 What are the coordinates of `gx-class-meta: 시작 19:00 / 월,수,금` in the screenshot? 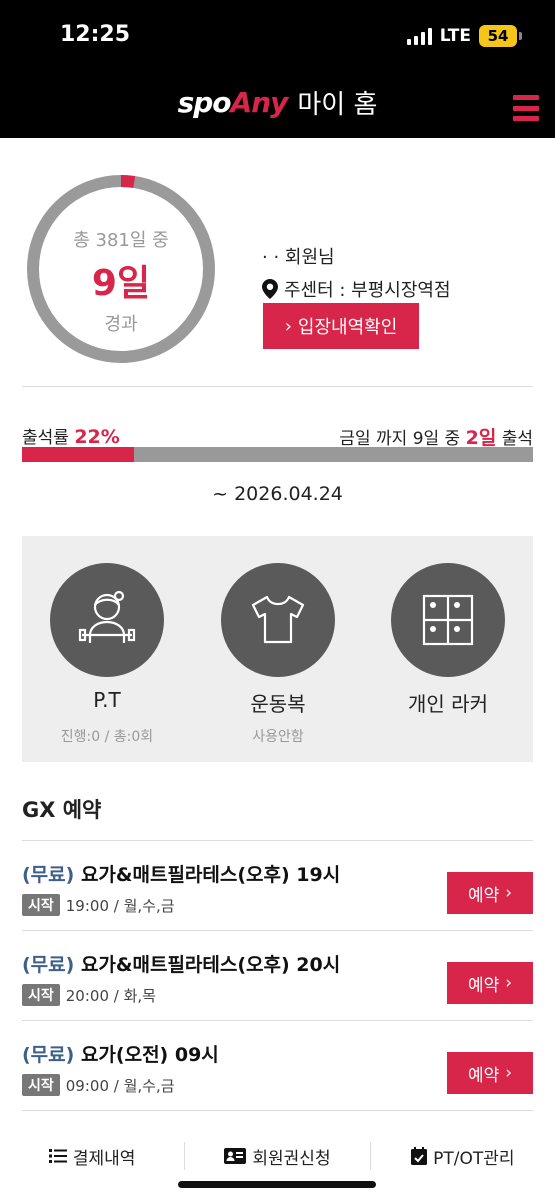 It's located at (98, 905).